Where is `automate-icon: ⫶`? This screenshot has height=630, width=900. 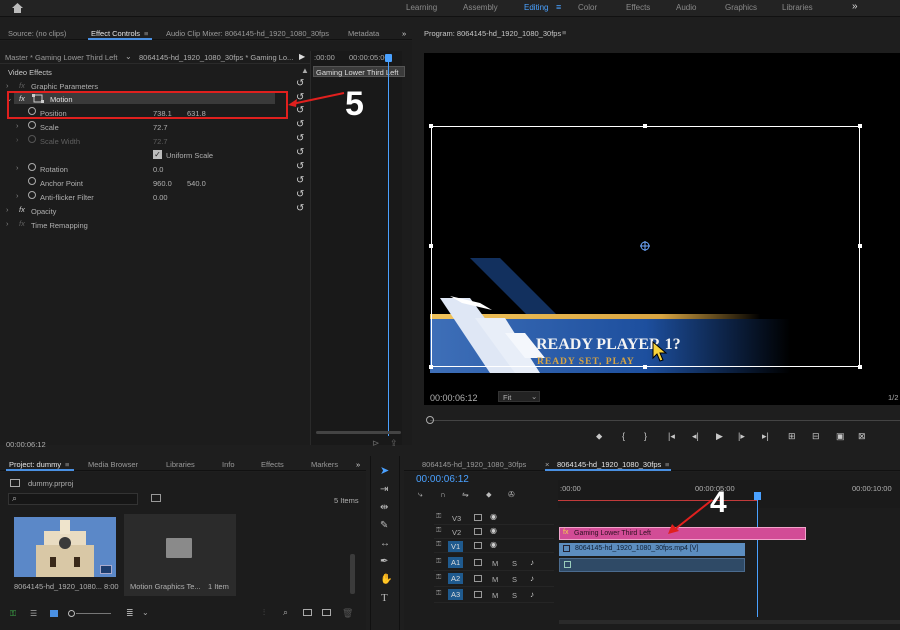
automate-icon: ⫶ is located at coordinates (264, 613).